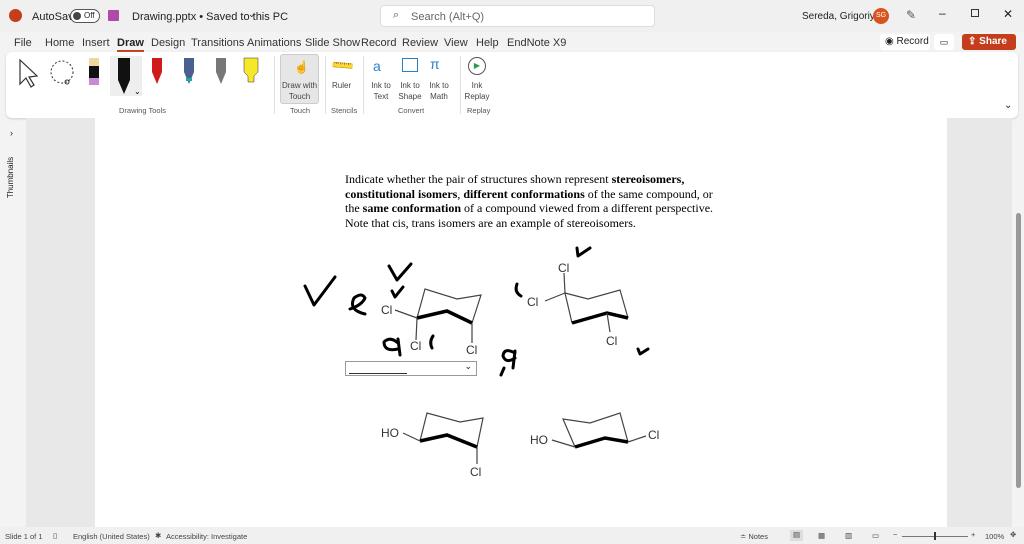 This screenshot has width=1024, height=544. Describe the element at coordinates (848, 535) in the screenshot. I see `reading-view-button: ▥` at that location.